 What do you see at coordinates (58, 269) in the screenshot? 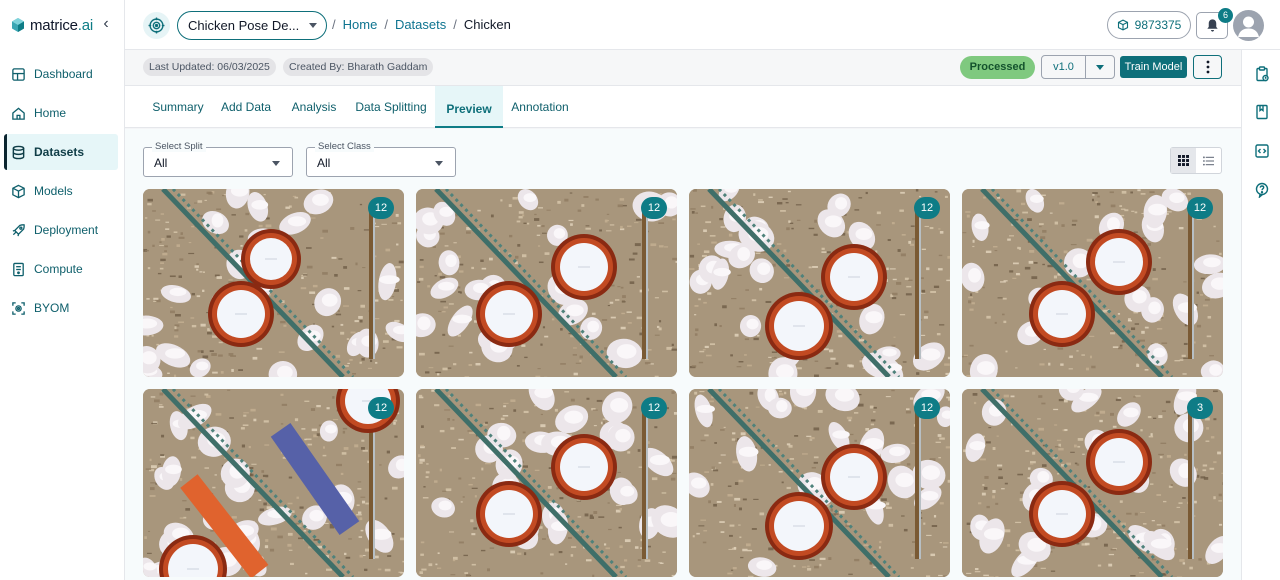
I see `sidebar-item-label: Compute` at bounding box center [58, 269].